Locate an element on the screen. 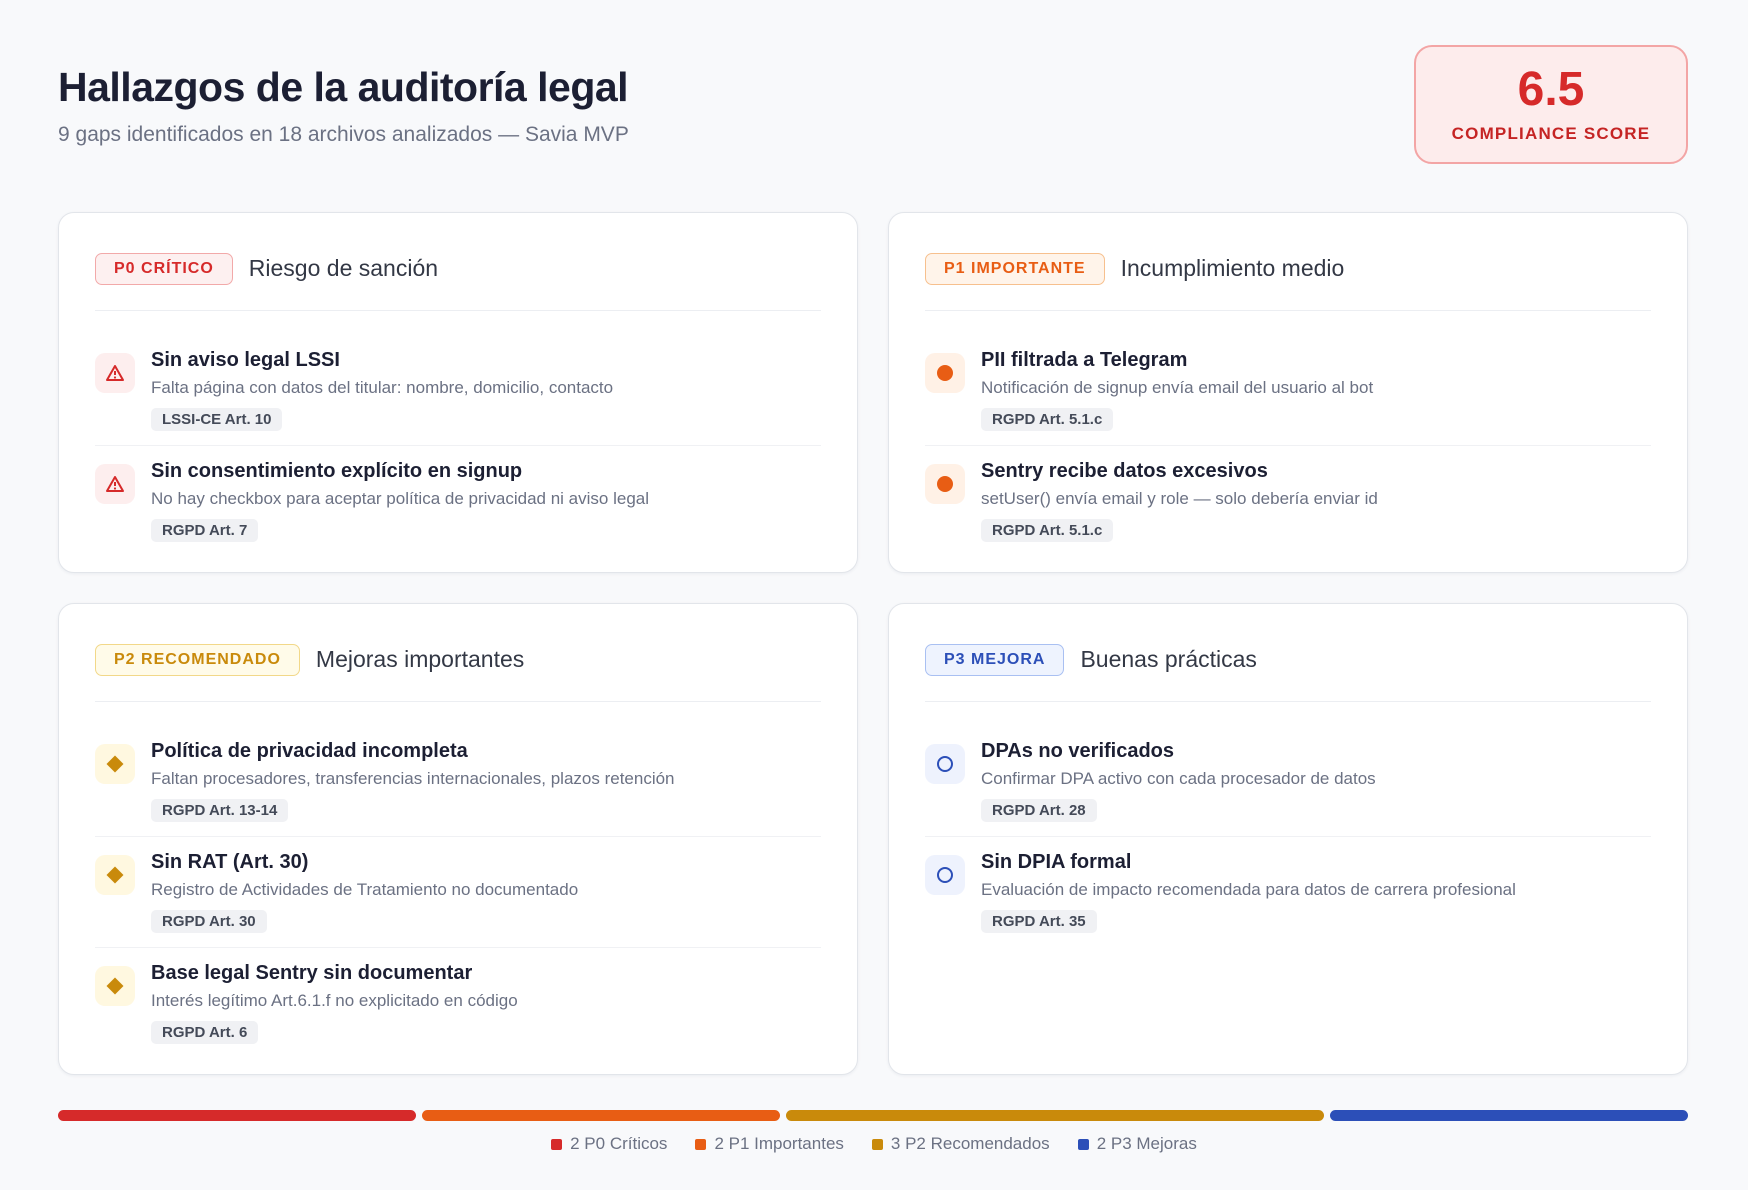 Image resolution: width=1748 pixels, height=1190 pixels. finding-reference: RGPD Art. 30 is located at coordinates (209, 921).